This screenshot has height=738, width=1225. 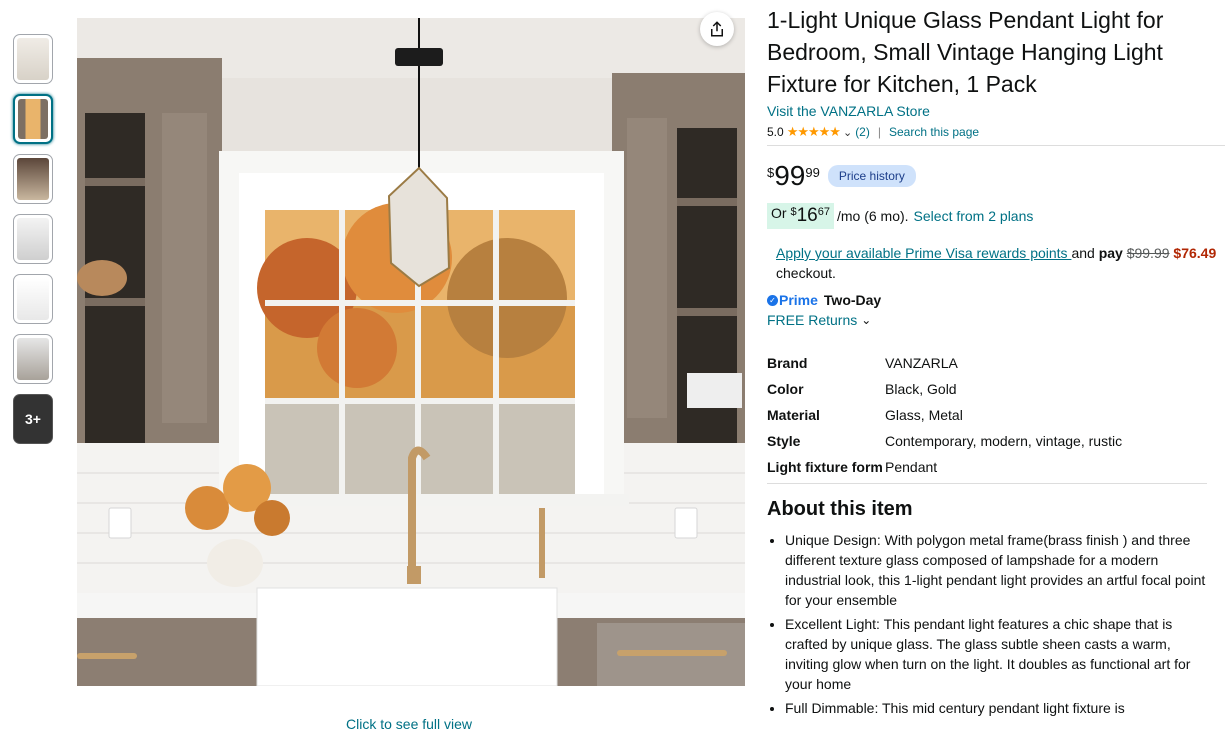 What do you see at coordinates (793, 415) in the screenshot?
I see `spec-key: Material` at bounding box center [793, 415].